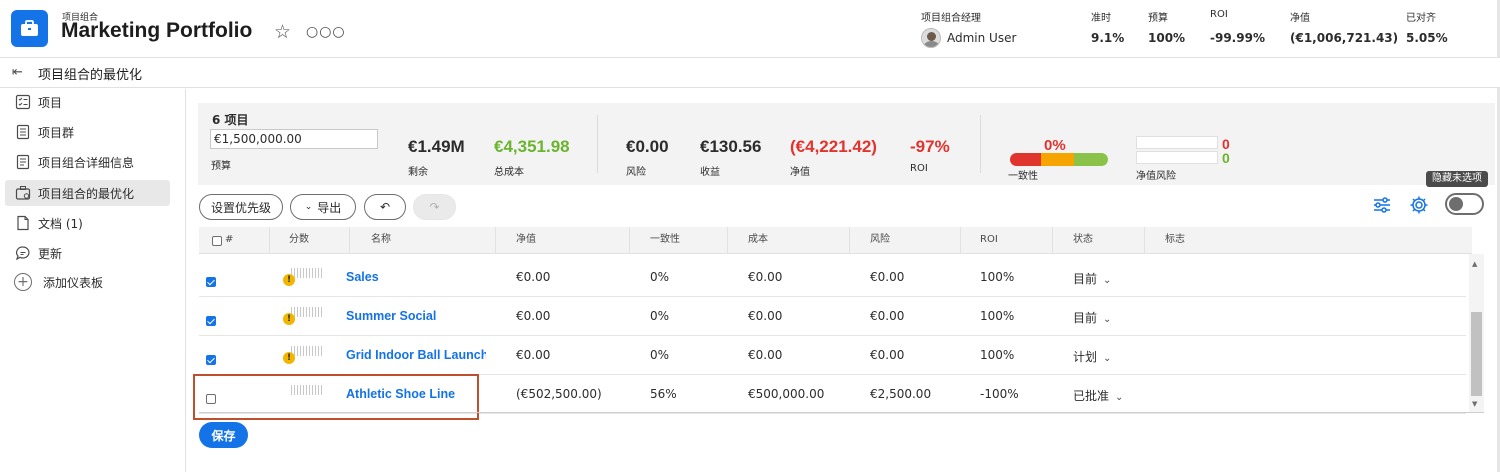 The height and width of the screenshot is (472, 1500). Describe the element at coordinates (23, 162) in the screenshot. I see `details-icon` at that location.